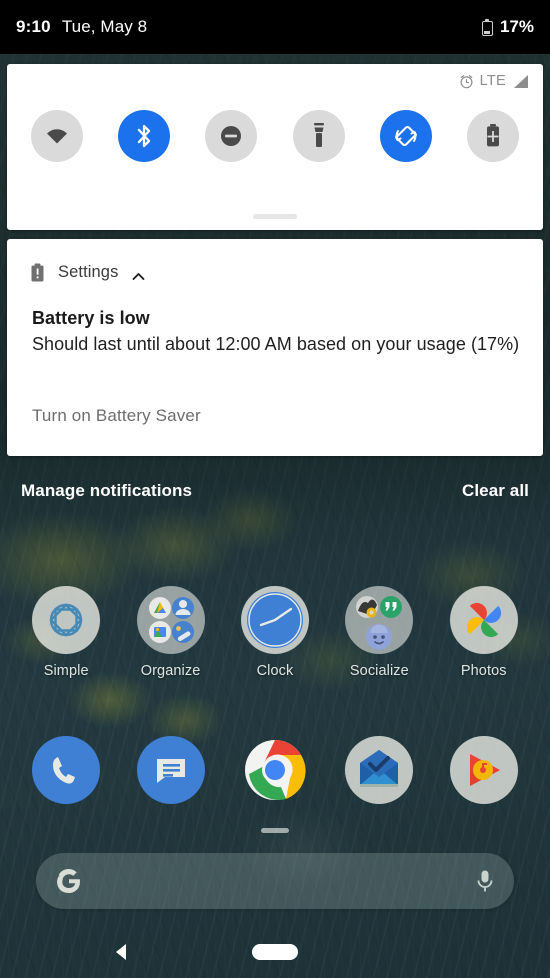 The height and width of the screenshot is (978, 550). I want to click on app-organize: Organize, so click(171, 632).